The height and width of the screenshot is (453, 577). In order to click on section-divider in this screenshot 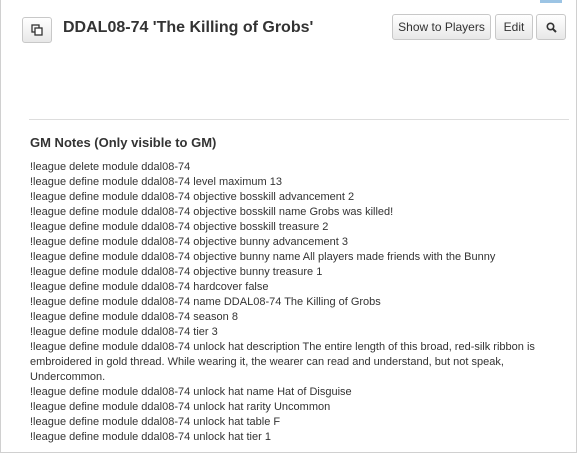, I will do `click(299, 119)`.